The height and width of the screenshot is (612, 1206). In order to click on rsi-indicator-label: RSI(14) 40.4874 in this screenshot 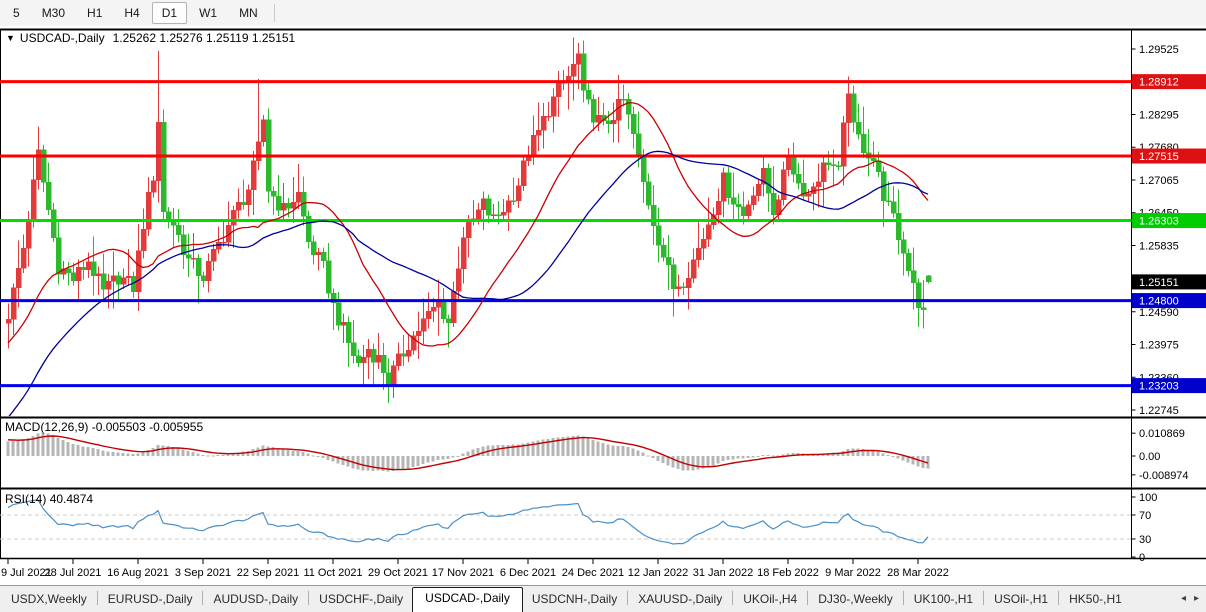, I will do `click(49, 499)`.